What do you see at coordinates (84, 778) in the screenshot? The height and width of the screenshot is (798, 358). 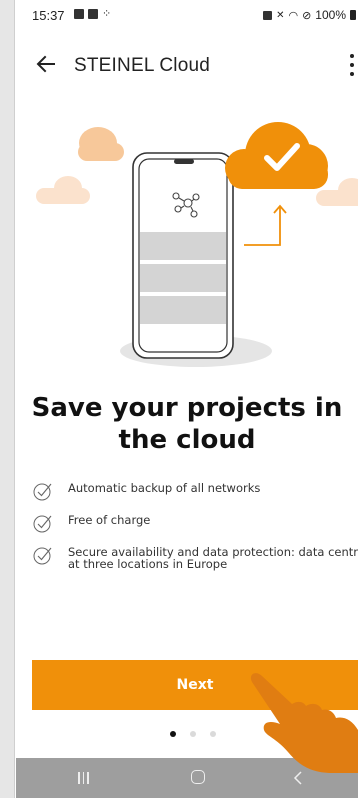 I see `recent-apps-icon` at bounding box center [84, 778].